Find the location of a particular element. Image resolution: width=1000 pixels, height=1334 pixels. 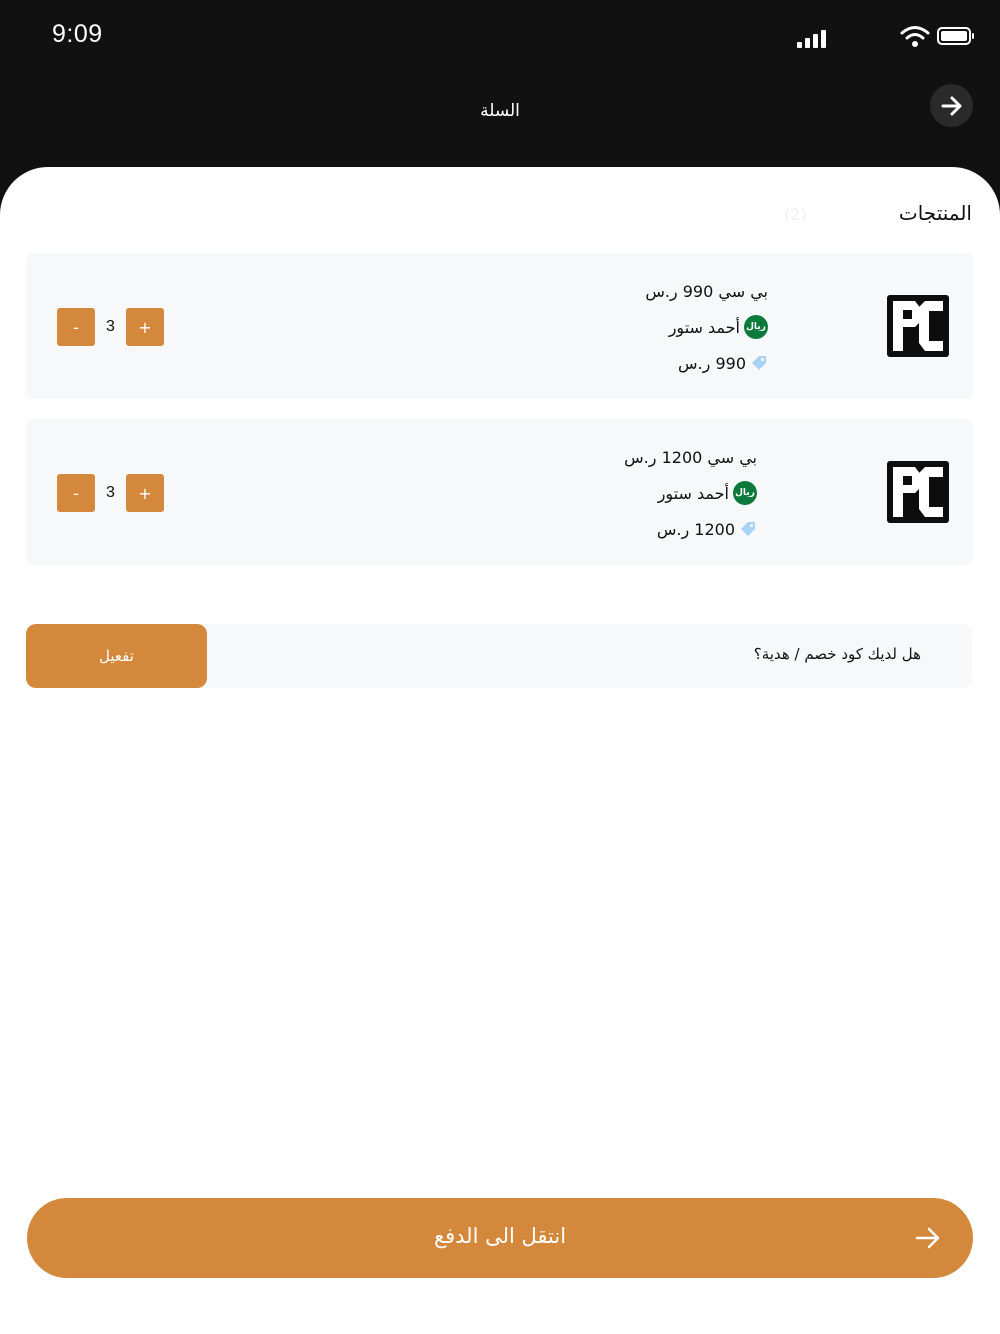

wifi-icon is located at coordinates (915, 36).